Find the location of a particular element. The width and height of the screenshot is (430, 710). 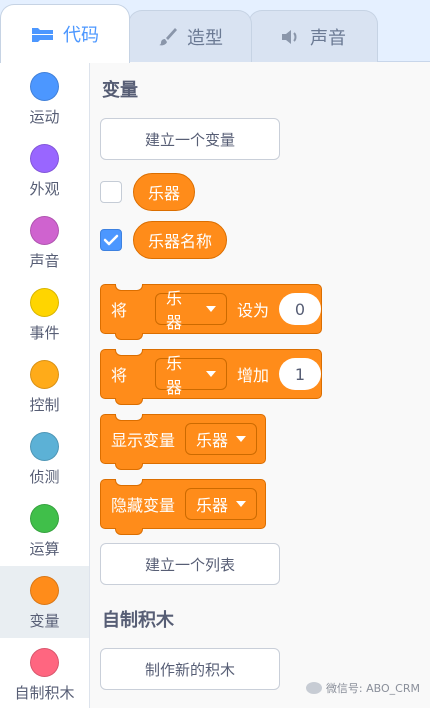

checkmark-icon is located at coordinates (111, 240).